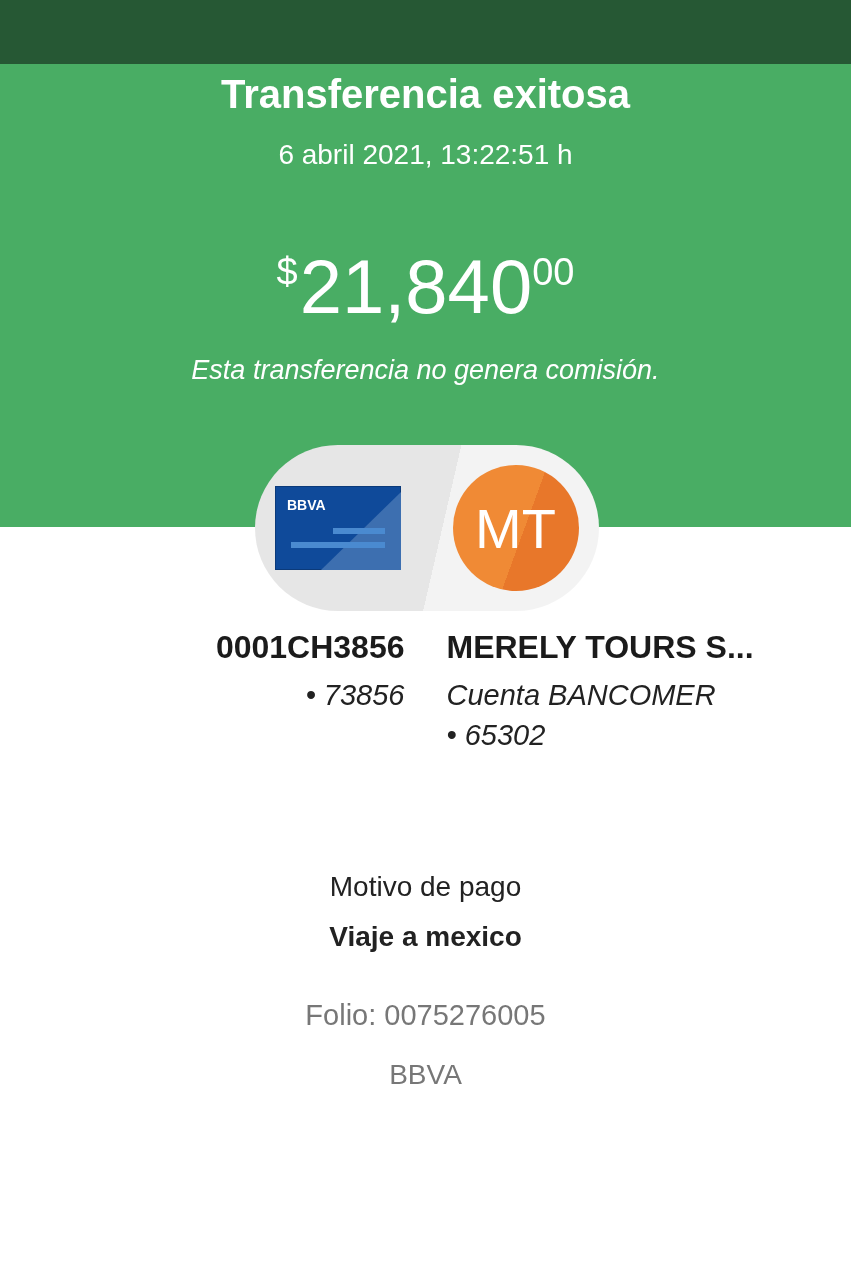 Image resolution: width=851 pixels, height=1280 pixels. What do you see at coordinates (425, 370) in the screenshot?
I see `commission-note: Esta transferencia no genera comisión.` at bounding box center [425, 370].